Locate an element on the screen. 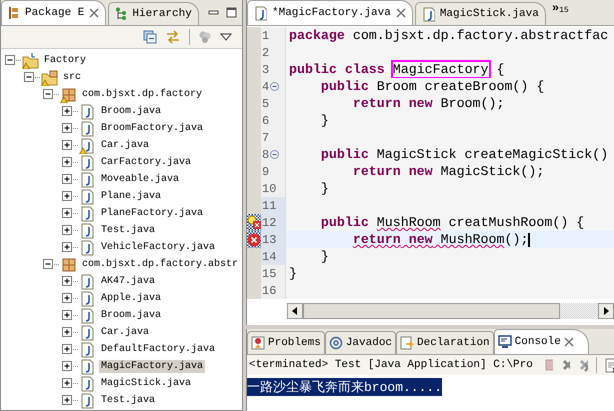 This screenshot has width=614, height=411. line-number: 1 is located at coordinates (266, 35).